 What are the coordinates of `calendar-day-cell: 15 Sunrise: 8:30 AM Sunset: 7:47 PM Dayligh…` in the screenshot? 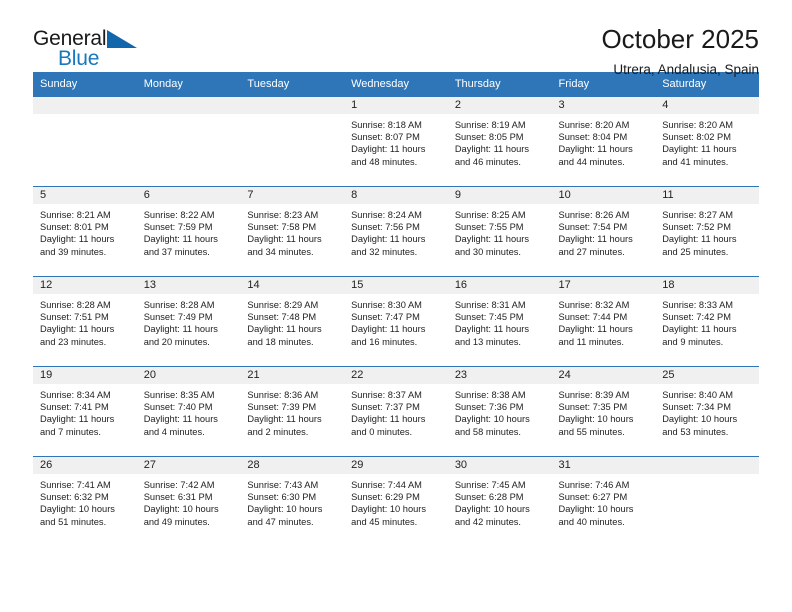 It's located at (396, 321).